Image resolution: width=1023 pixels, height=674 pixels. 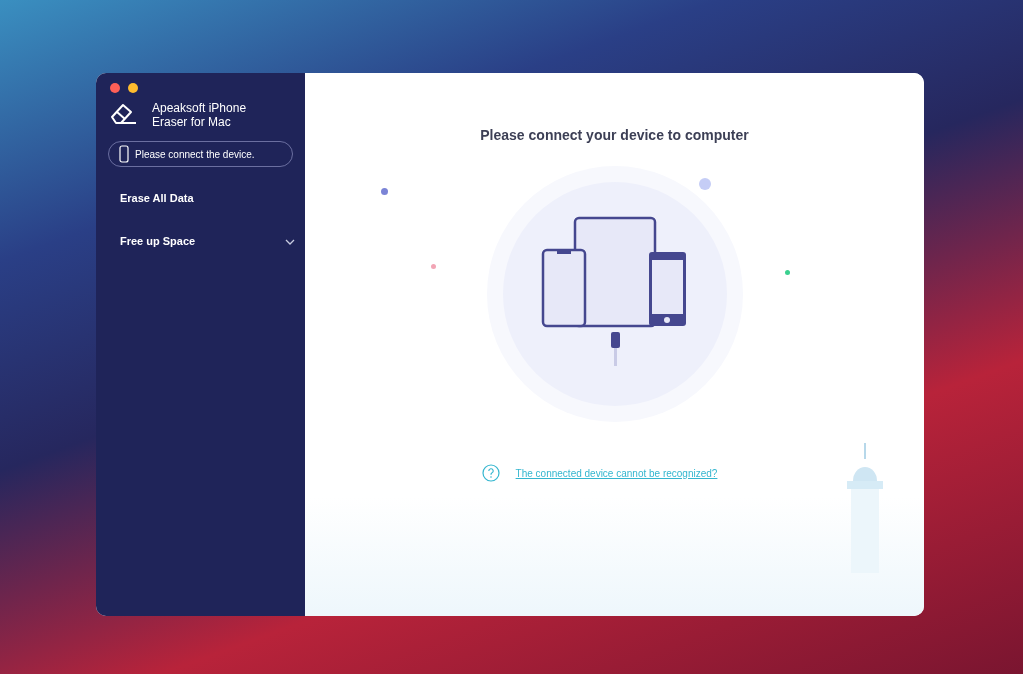 I want to click on minimize-window-icon, so click(x=133, y=88).